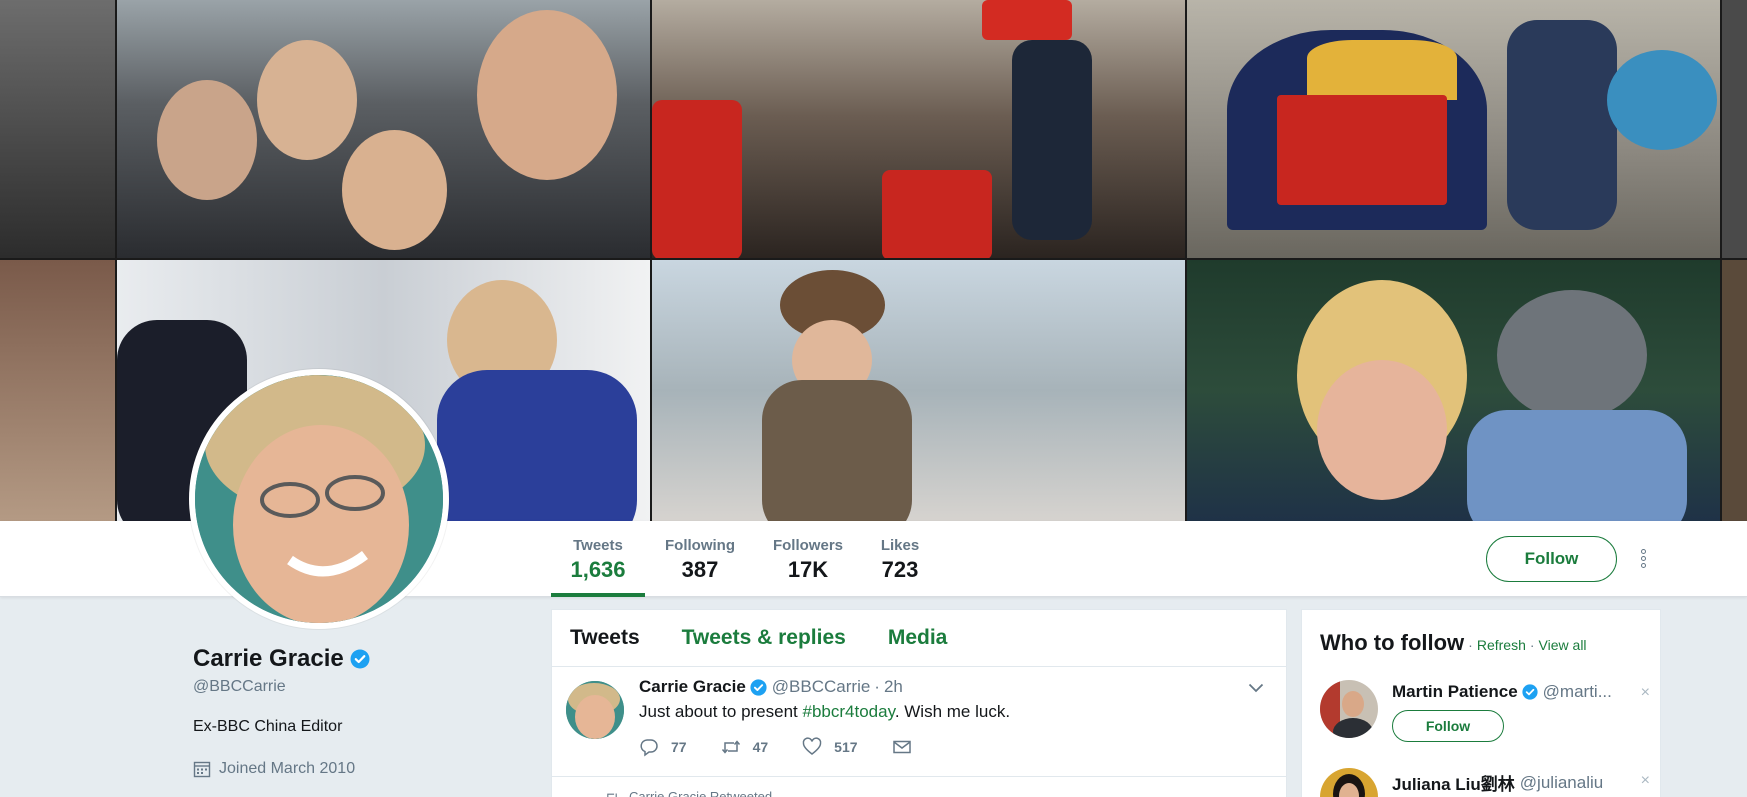  What do you see at coordinates (771, 687) in the screenshot?
I see `tweet-header: Carrie Gracie @BBCCarrie · 2h` at bounding box center [771, 687].